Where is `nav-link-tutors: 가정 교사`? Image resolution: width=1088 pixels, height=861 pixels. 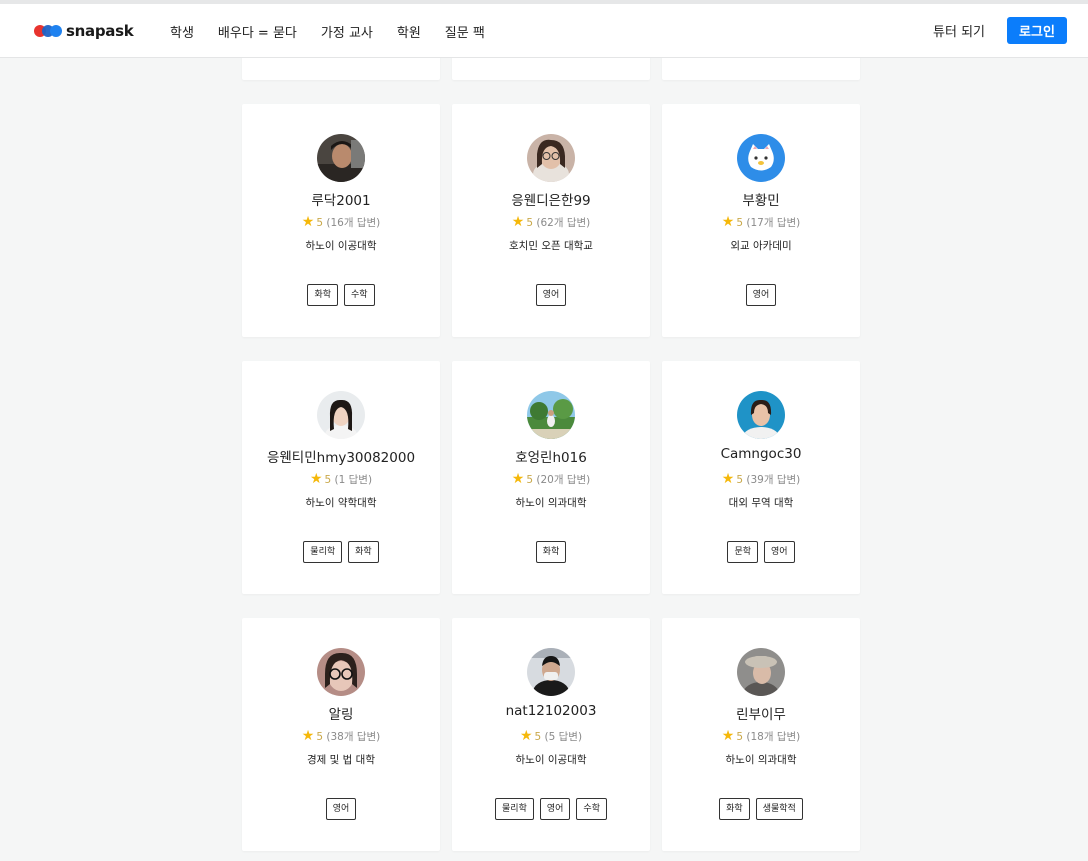
nav-link-tutors: 가정 교사 is located at coordinates (347, 31).